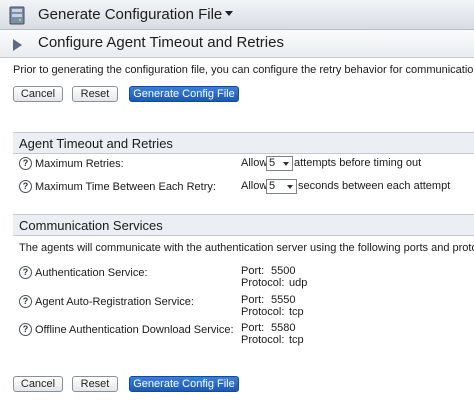 The image size is (474, 402). I want to click on service-label: Authentication Service:, so click(91, 273).